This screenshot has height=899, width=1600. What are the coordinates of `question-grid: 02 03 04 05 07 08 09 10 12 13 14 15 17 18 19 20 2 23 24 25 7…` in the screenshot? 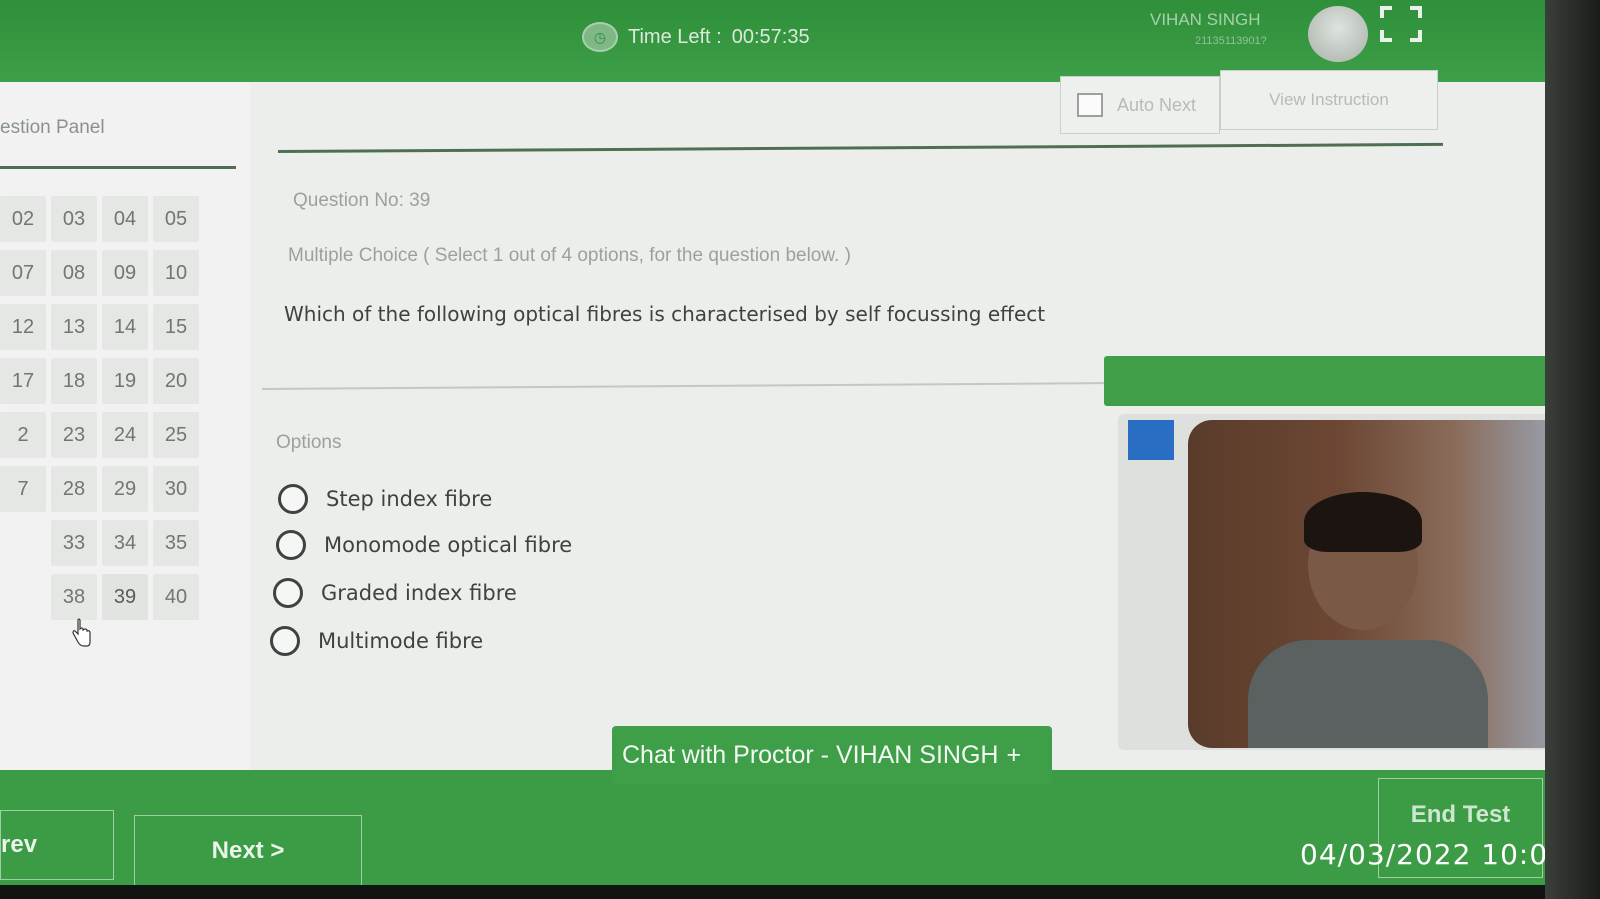 It's located at (100, 408).